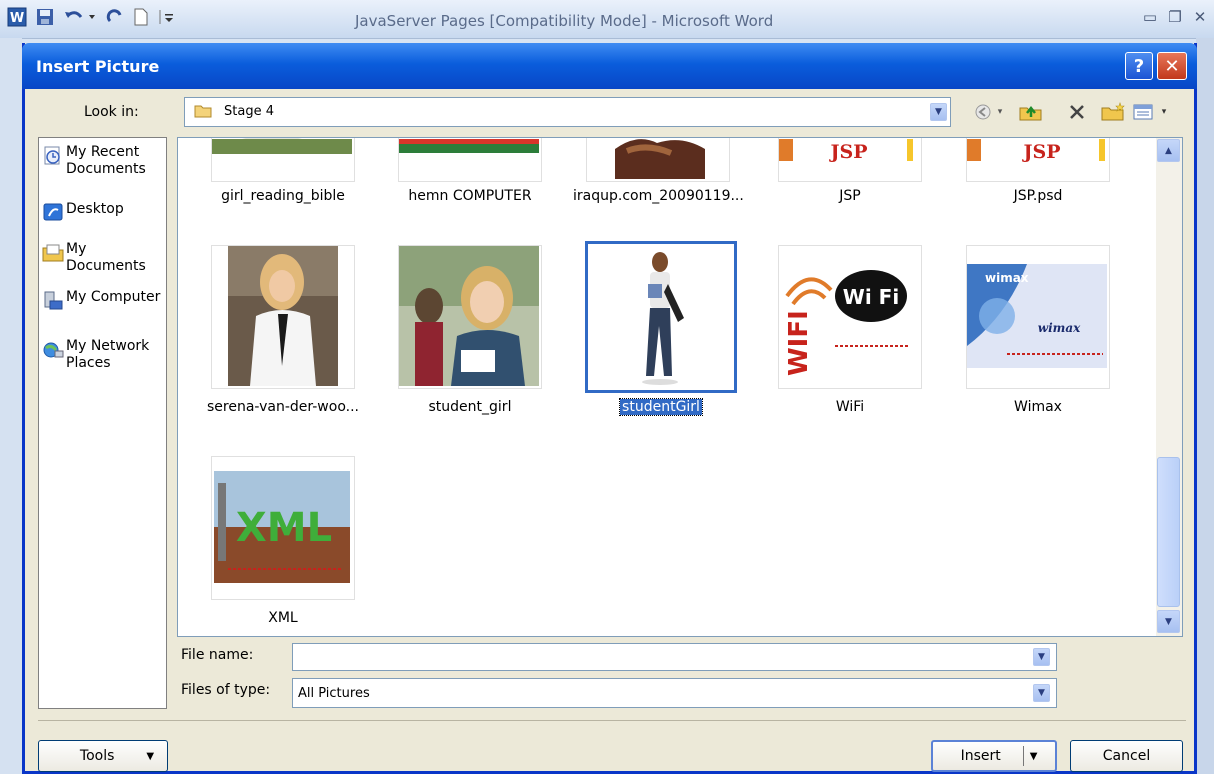  Describe the element at coordinates (1077, 112) in the screenshot. I see `delete-icon` at that location.